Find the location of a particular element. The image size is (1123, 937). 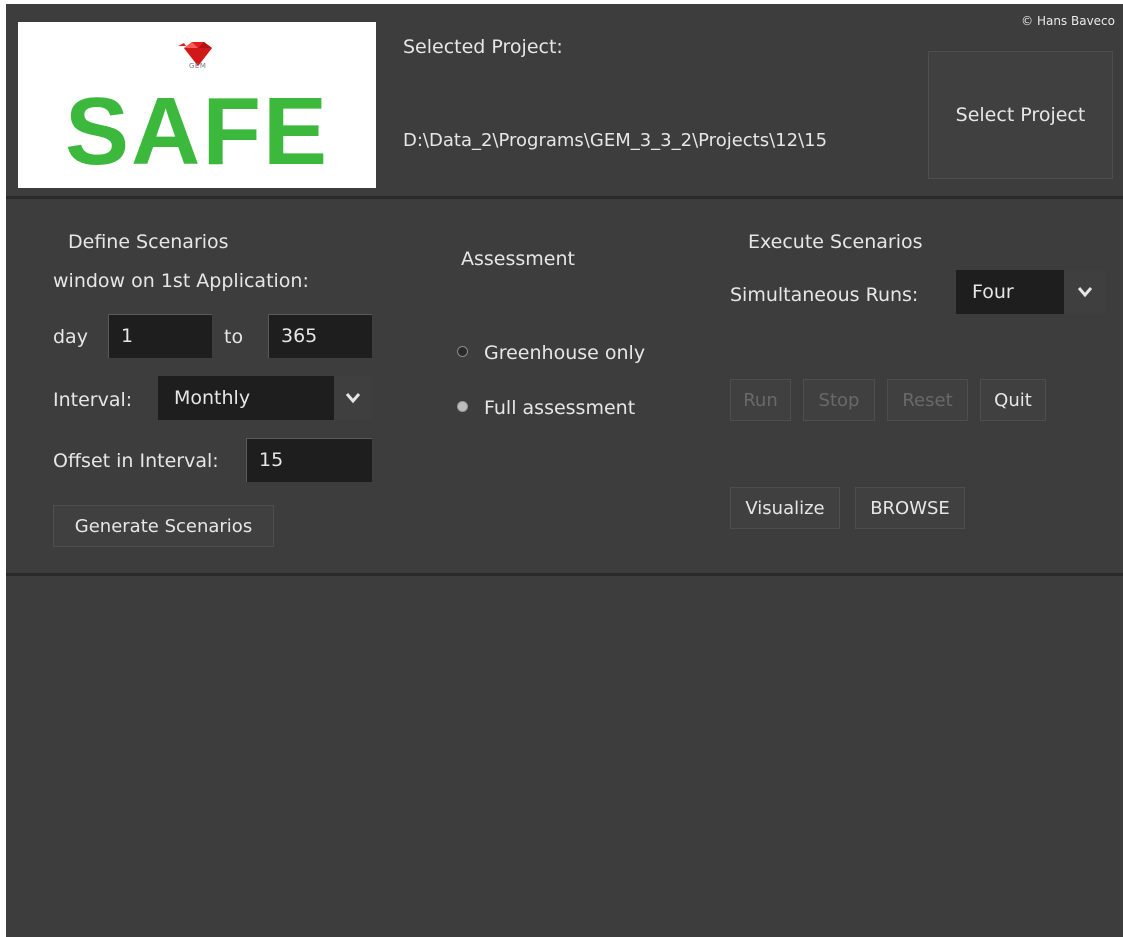

gem-label: GEM is located at coordinates (198, 66).